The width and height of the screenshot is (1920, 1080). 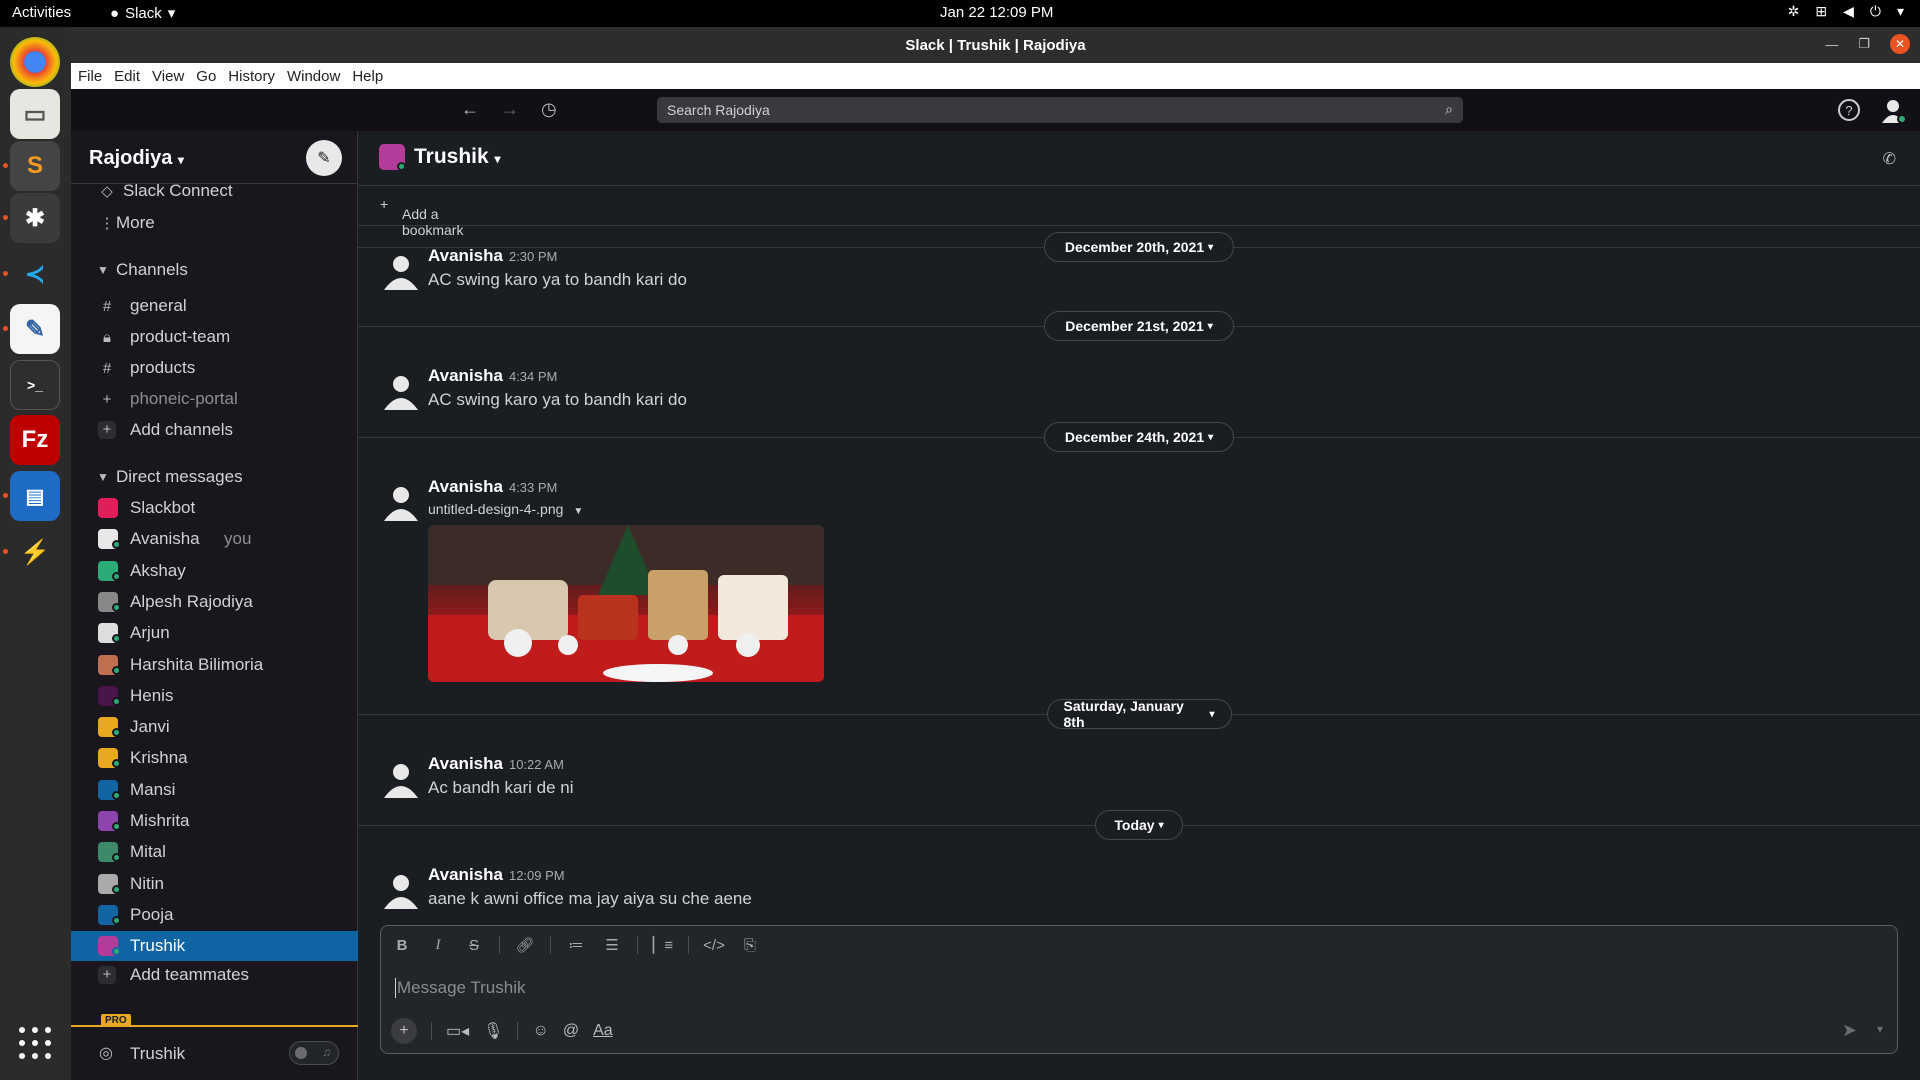 What do you see at coordinates (492, 376) in the screenshot?
I see `message-author: Avanisha 4:34 PM` at bounding box center [492, 376].